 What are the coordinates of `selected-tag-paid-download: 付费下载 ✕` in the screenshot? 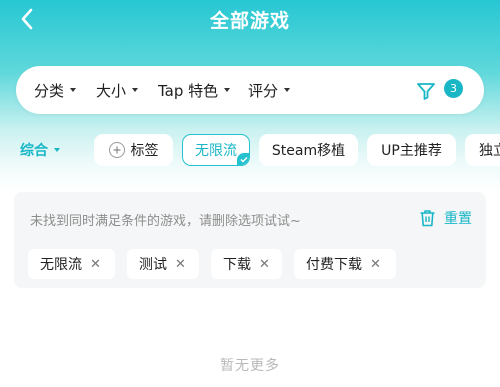 It's located at (345, 264).